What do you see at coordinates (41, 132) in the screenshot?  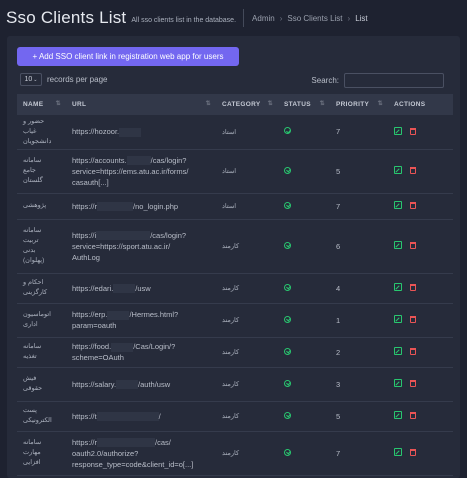 I see `cell-name: حضور و غیاب دانشجویان` at bounding box center [41, 132].